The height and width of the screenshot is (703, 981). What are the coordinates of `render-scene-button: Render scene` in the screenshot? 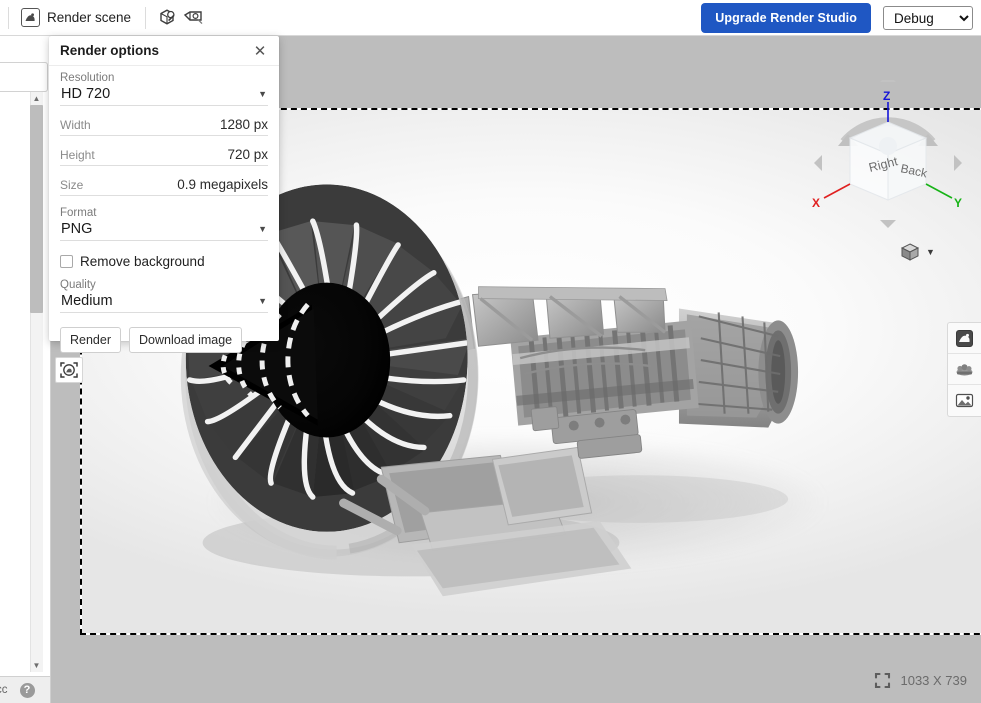 It's located at (77, 17).